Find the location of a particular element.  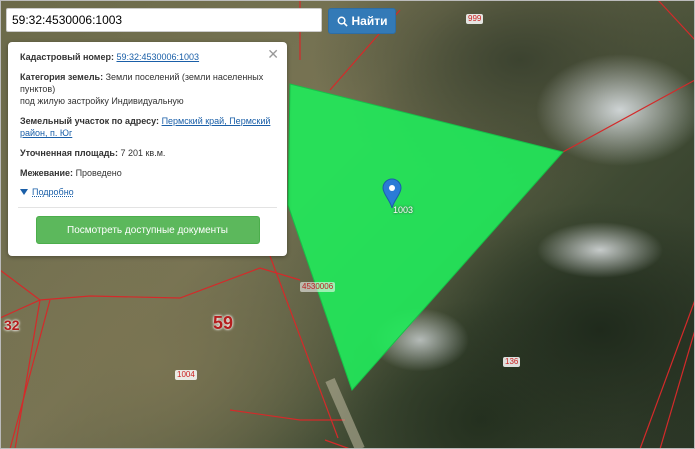

quarter-label: 4530006 is located at coordinates (318, 287).